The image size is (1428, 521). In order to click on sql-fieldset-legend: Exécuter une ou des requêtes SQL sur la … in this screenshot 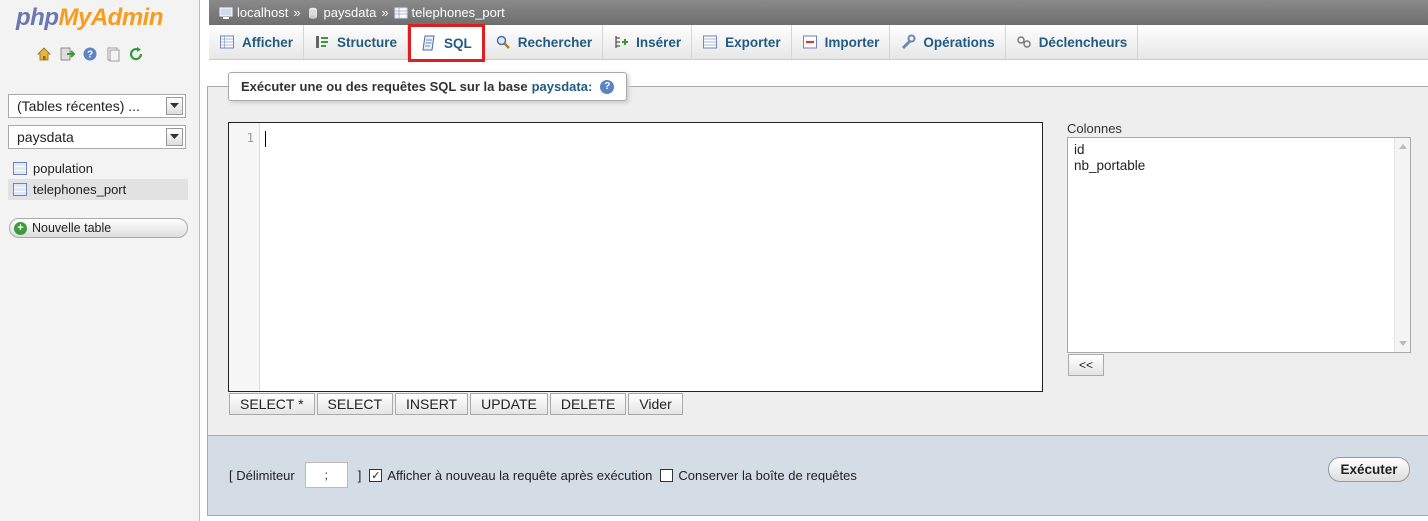, I will do `click(428, 86)`.